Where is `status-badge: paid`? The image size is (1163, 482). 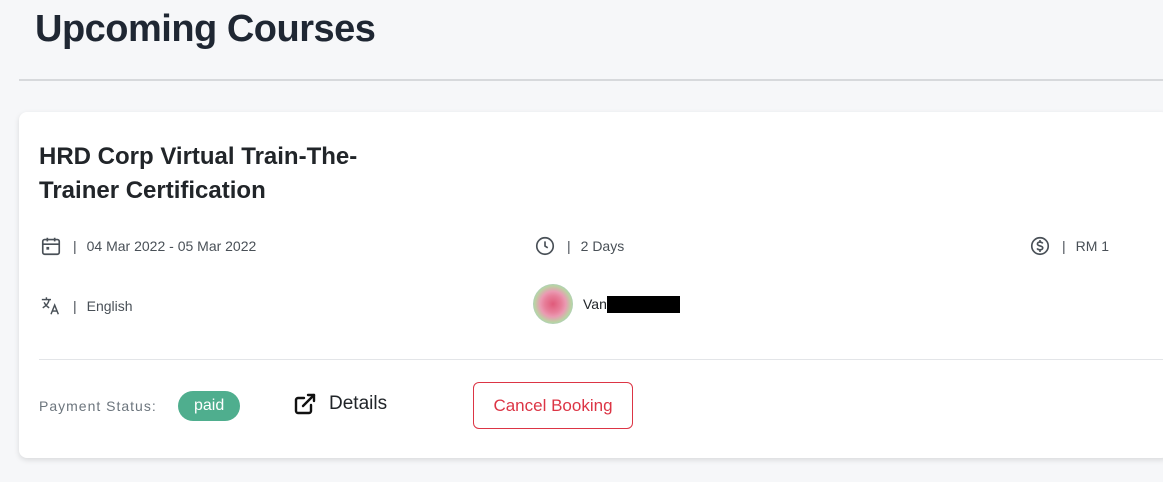
status-badge: paid is located at coordinates (209, 406).